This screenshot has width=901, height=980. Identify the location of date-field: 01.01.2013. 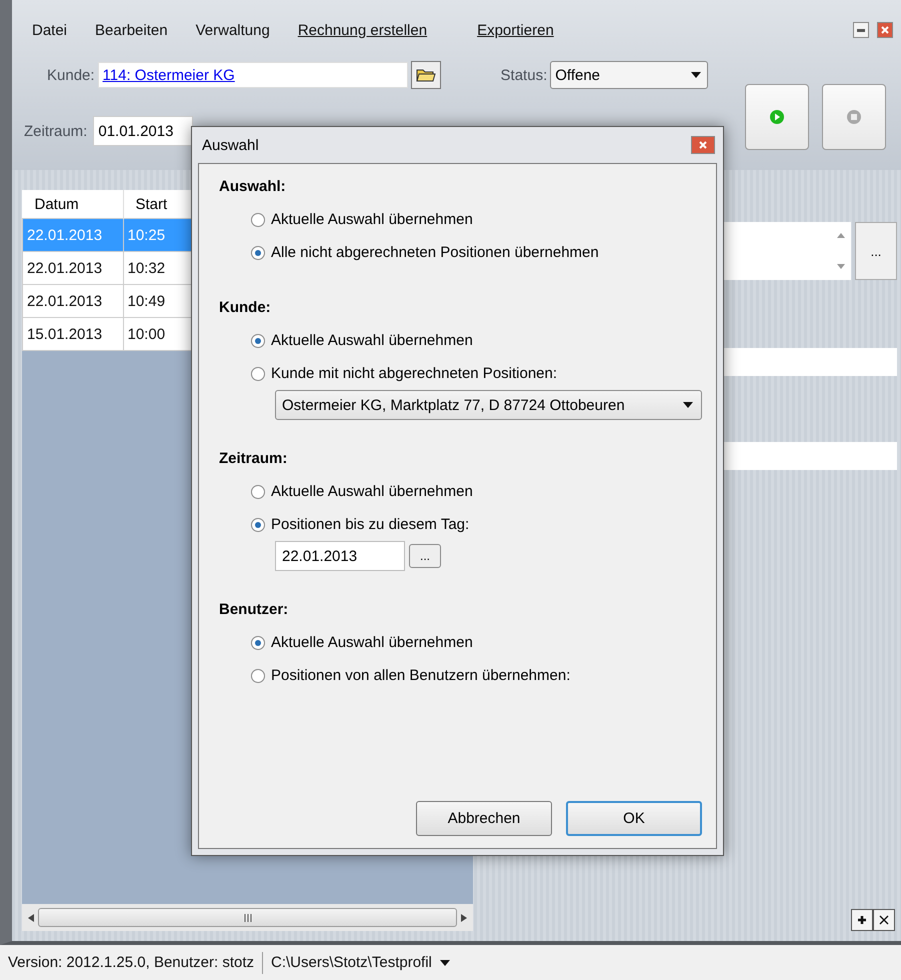
(143, 131).